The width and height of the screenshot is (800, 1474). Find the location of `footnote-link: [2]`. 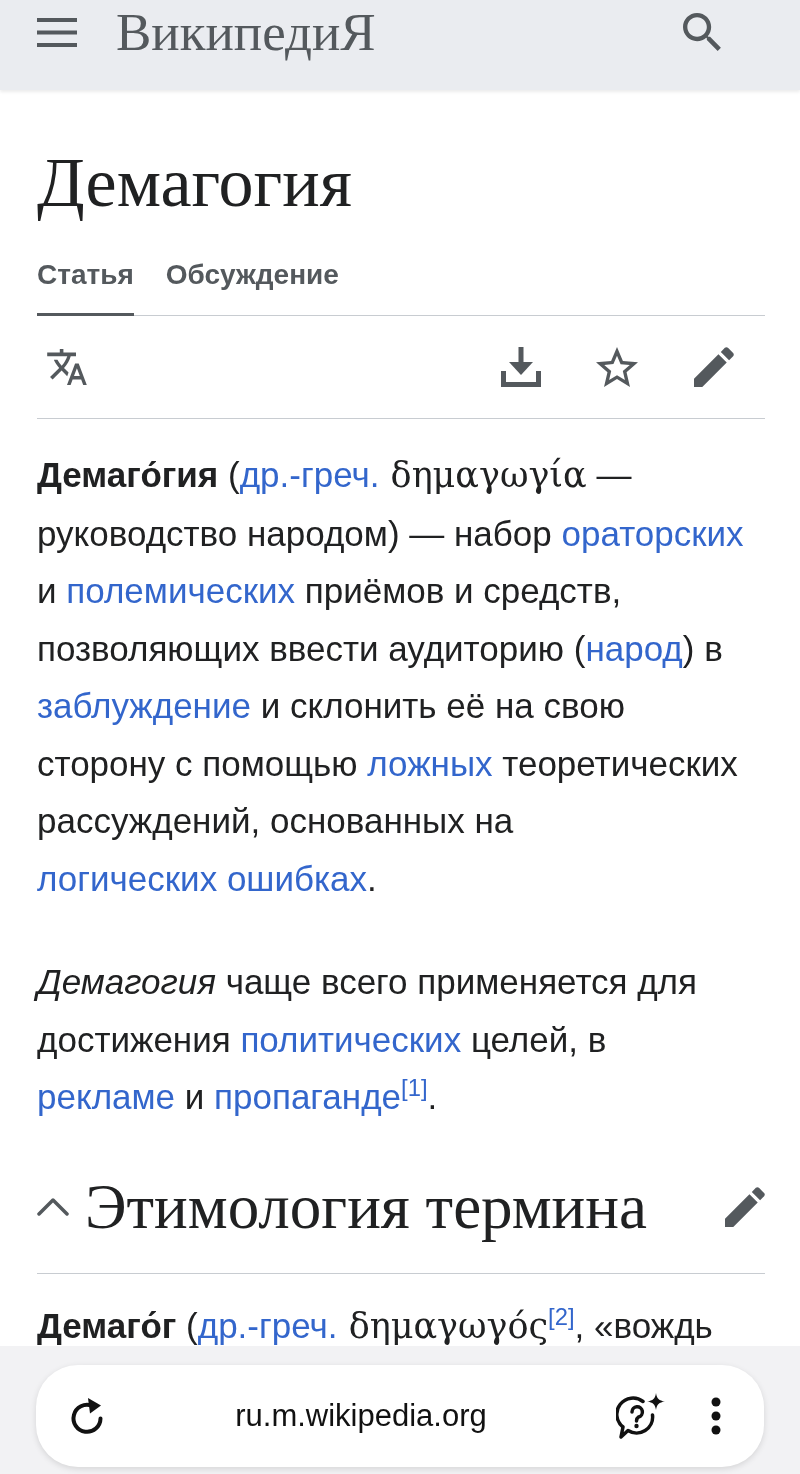

footnote-link: [2] is located at coordinates (561, 1316).